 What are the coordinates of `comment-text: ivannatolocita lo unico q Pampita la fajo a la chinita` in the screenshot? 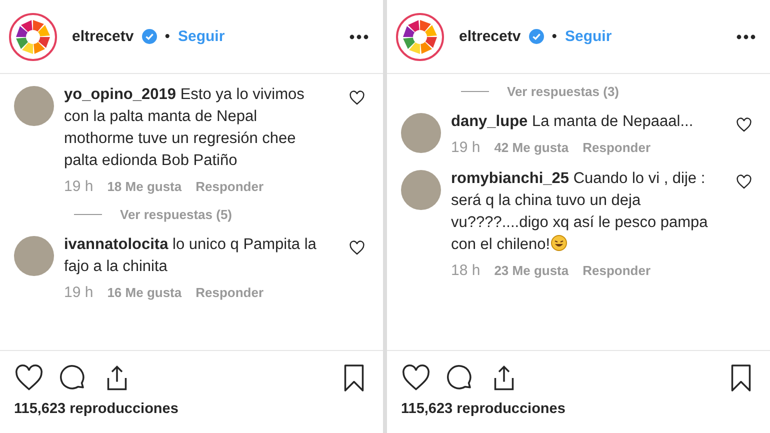 It's located at (191, 256).